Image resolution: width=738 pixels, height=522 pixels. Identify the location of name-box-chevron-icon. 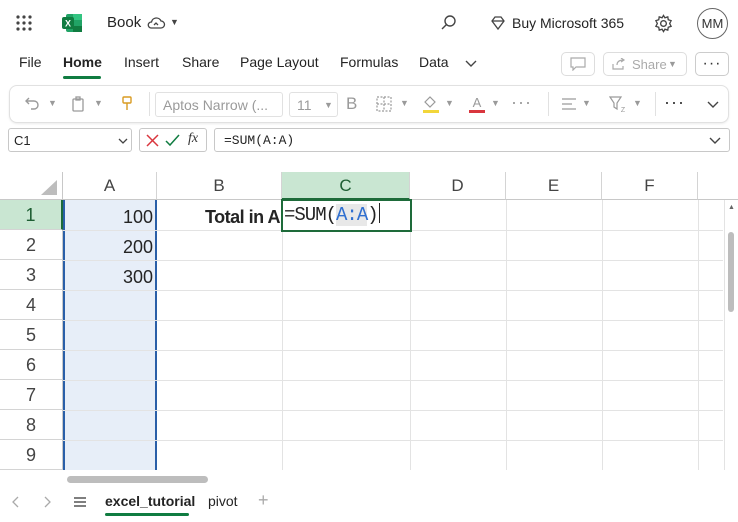
(123, 141).